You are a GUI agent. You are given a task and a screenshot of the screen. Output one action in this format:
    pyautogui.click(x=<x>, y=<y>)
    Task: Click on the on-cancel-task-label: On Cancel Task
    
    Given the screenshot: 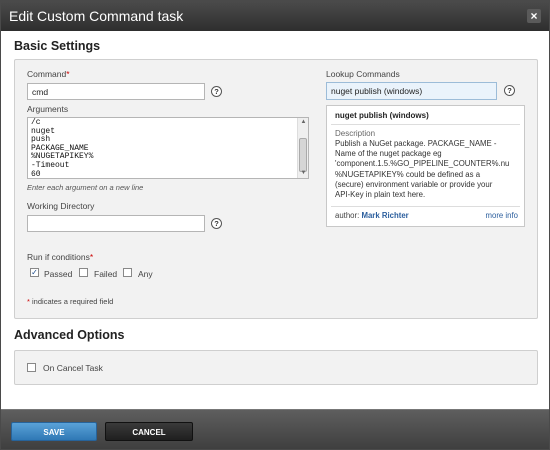 What is the action you would take?
    pyautogui.click(x=73, y=368)
    